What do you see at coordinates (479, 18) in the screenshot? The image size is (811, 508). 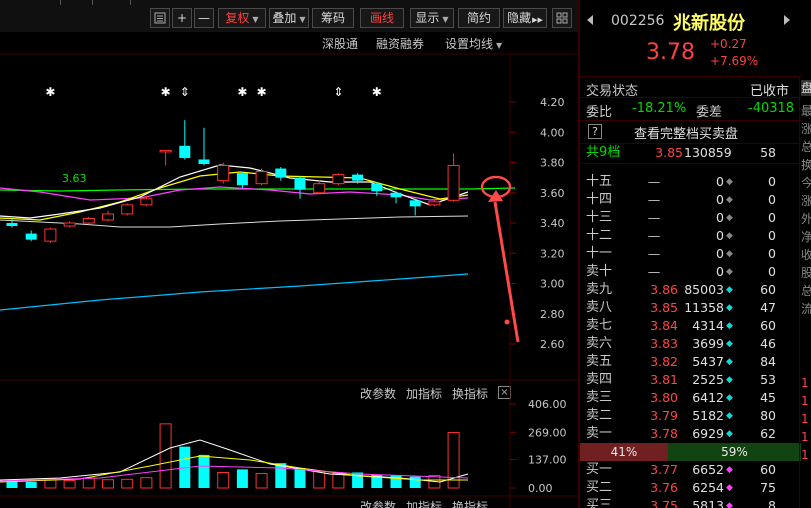 I see `simple-button: 简约` at bounding box center [479, 18].